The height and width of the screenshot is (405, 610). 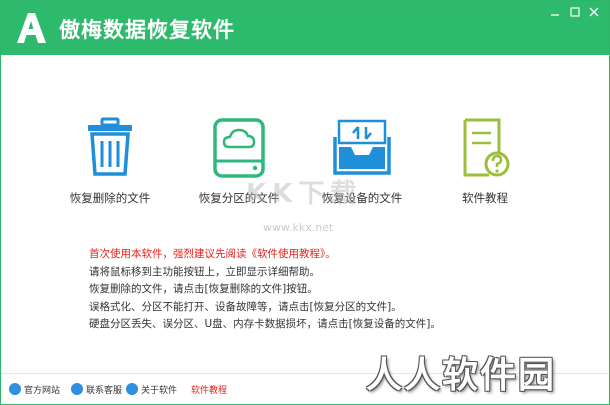 I want to click on about-software-link: 关于软件, so click(x=151, y=389).